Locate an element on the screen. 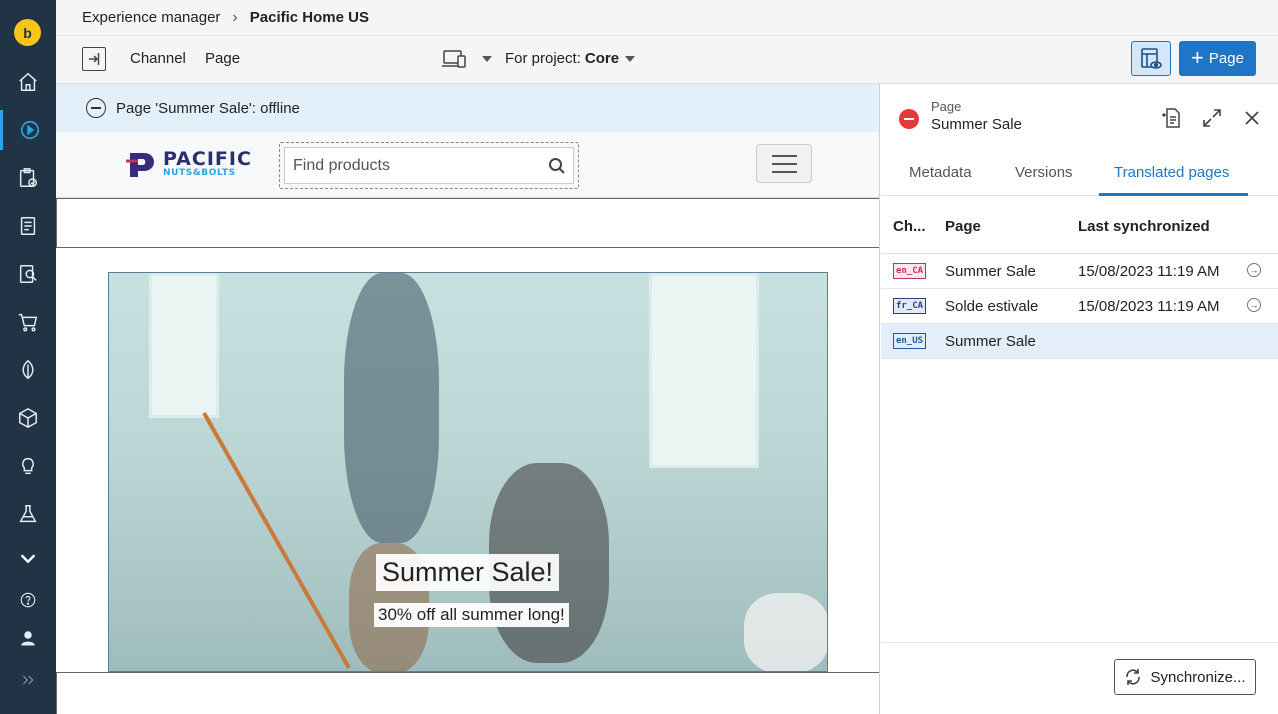 This screenshot has height=714, width=1278. lightbulb-icon is located at coordinates (28, 466).